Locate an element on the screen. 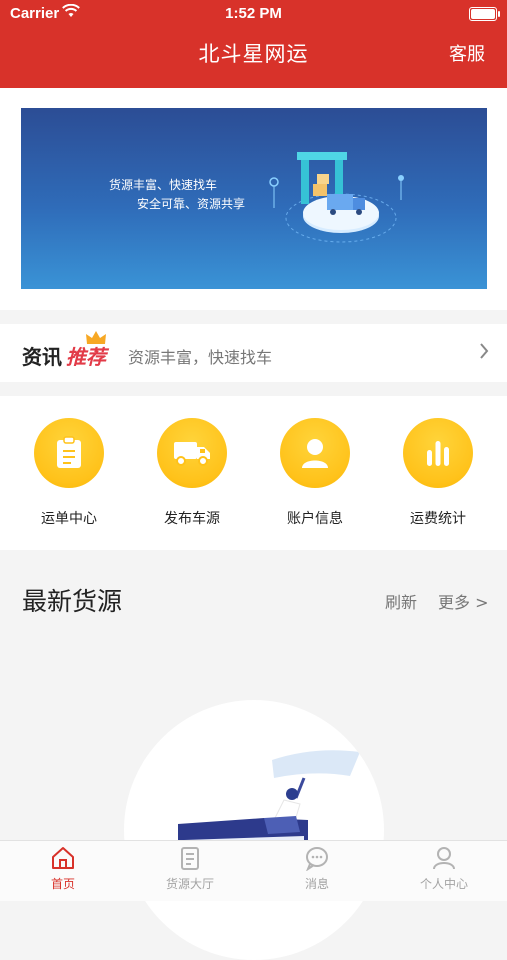 This screenshot has height=960, width=507. feature-label: 发布车源 is located at coordinates (192, 519).